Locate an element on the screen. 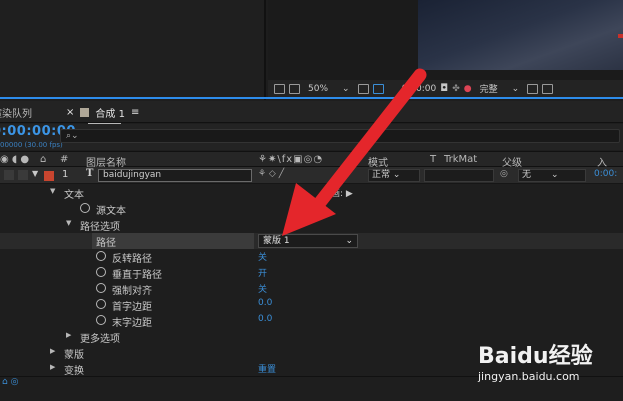 Image resolution: width=623 pixels, height=401 pixels. path-mask-select: 蒙版 1 ⌄ is located at coordinates (308, 241).